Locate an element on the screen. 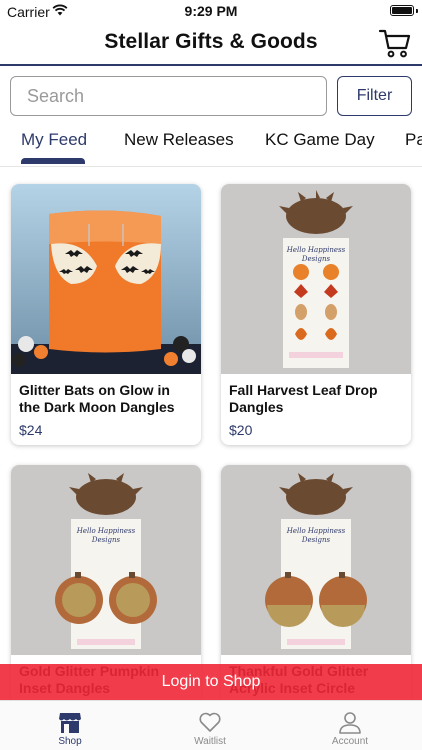 The width and height of the screenshot is (422, 750). cart-button is located at coordinates (395, 43).